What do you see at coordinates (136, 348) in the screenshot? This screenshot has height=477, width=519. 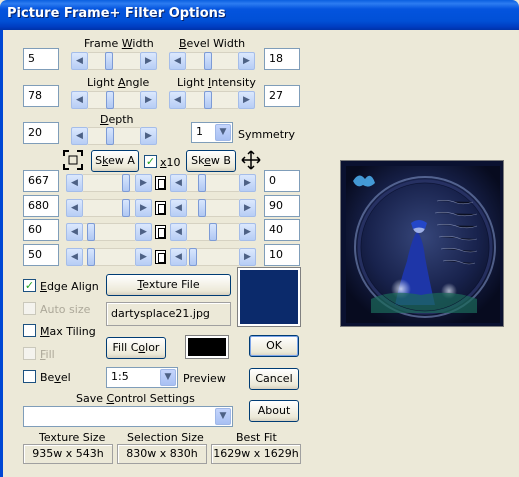 I see `fill-color-button: Fill Color` at bounding box center [136, 348].